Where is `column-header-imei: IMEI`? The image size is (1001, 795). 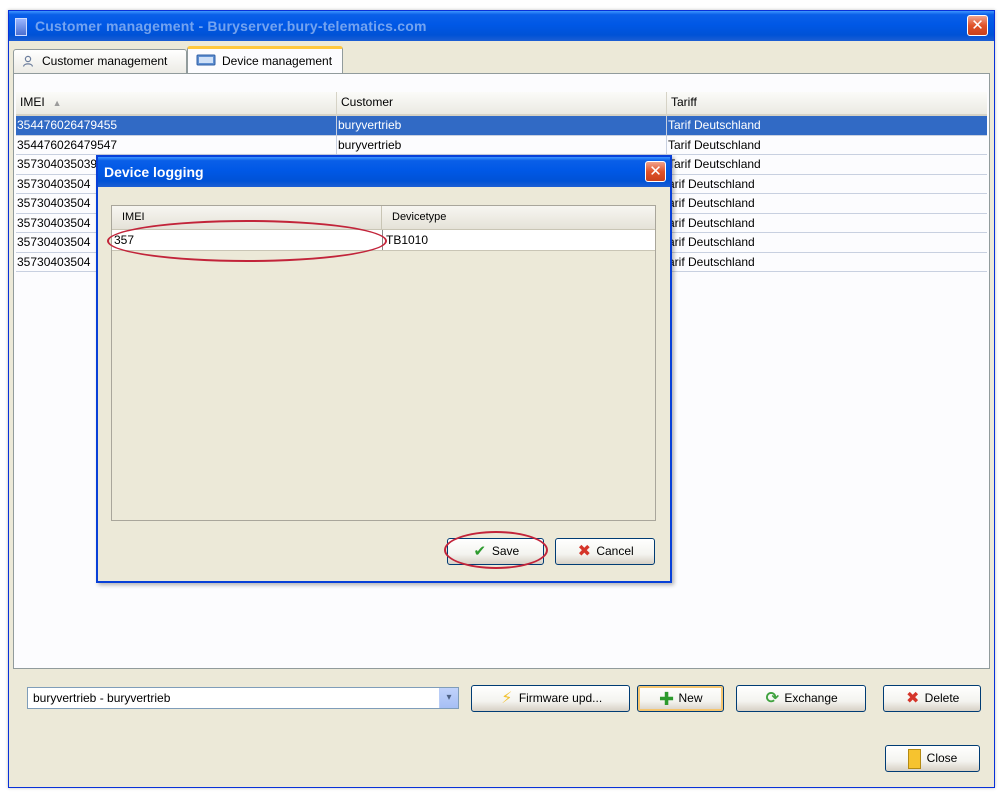 column-header-imei: IMEI is located at coordinates (247, 217).